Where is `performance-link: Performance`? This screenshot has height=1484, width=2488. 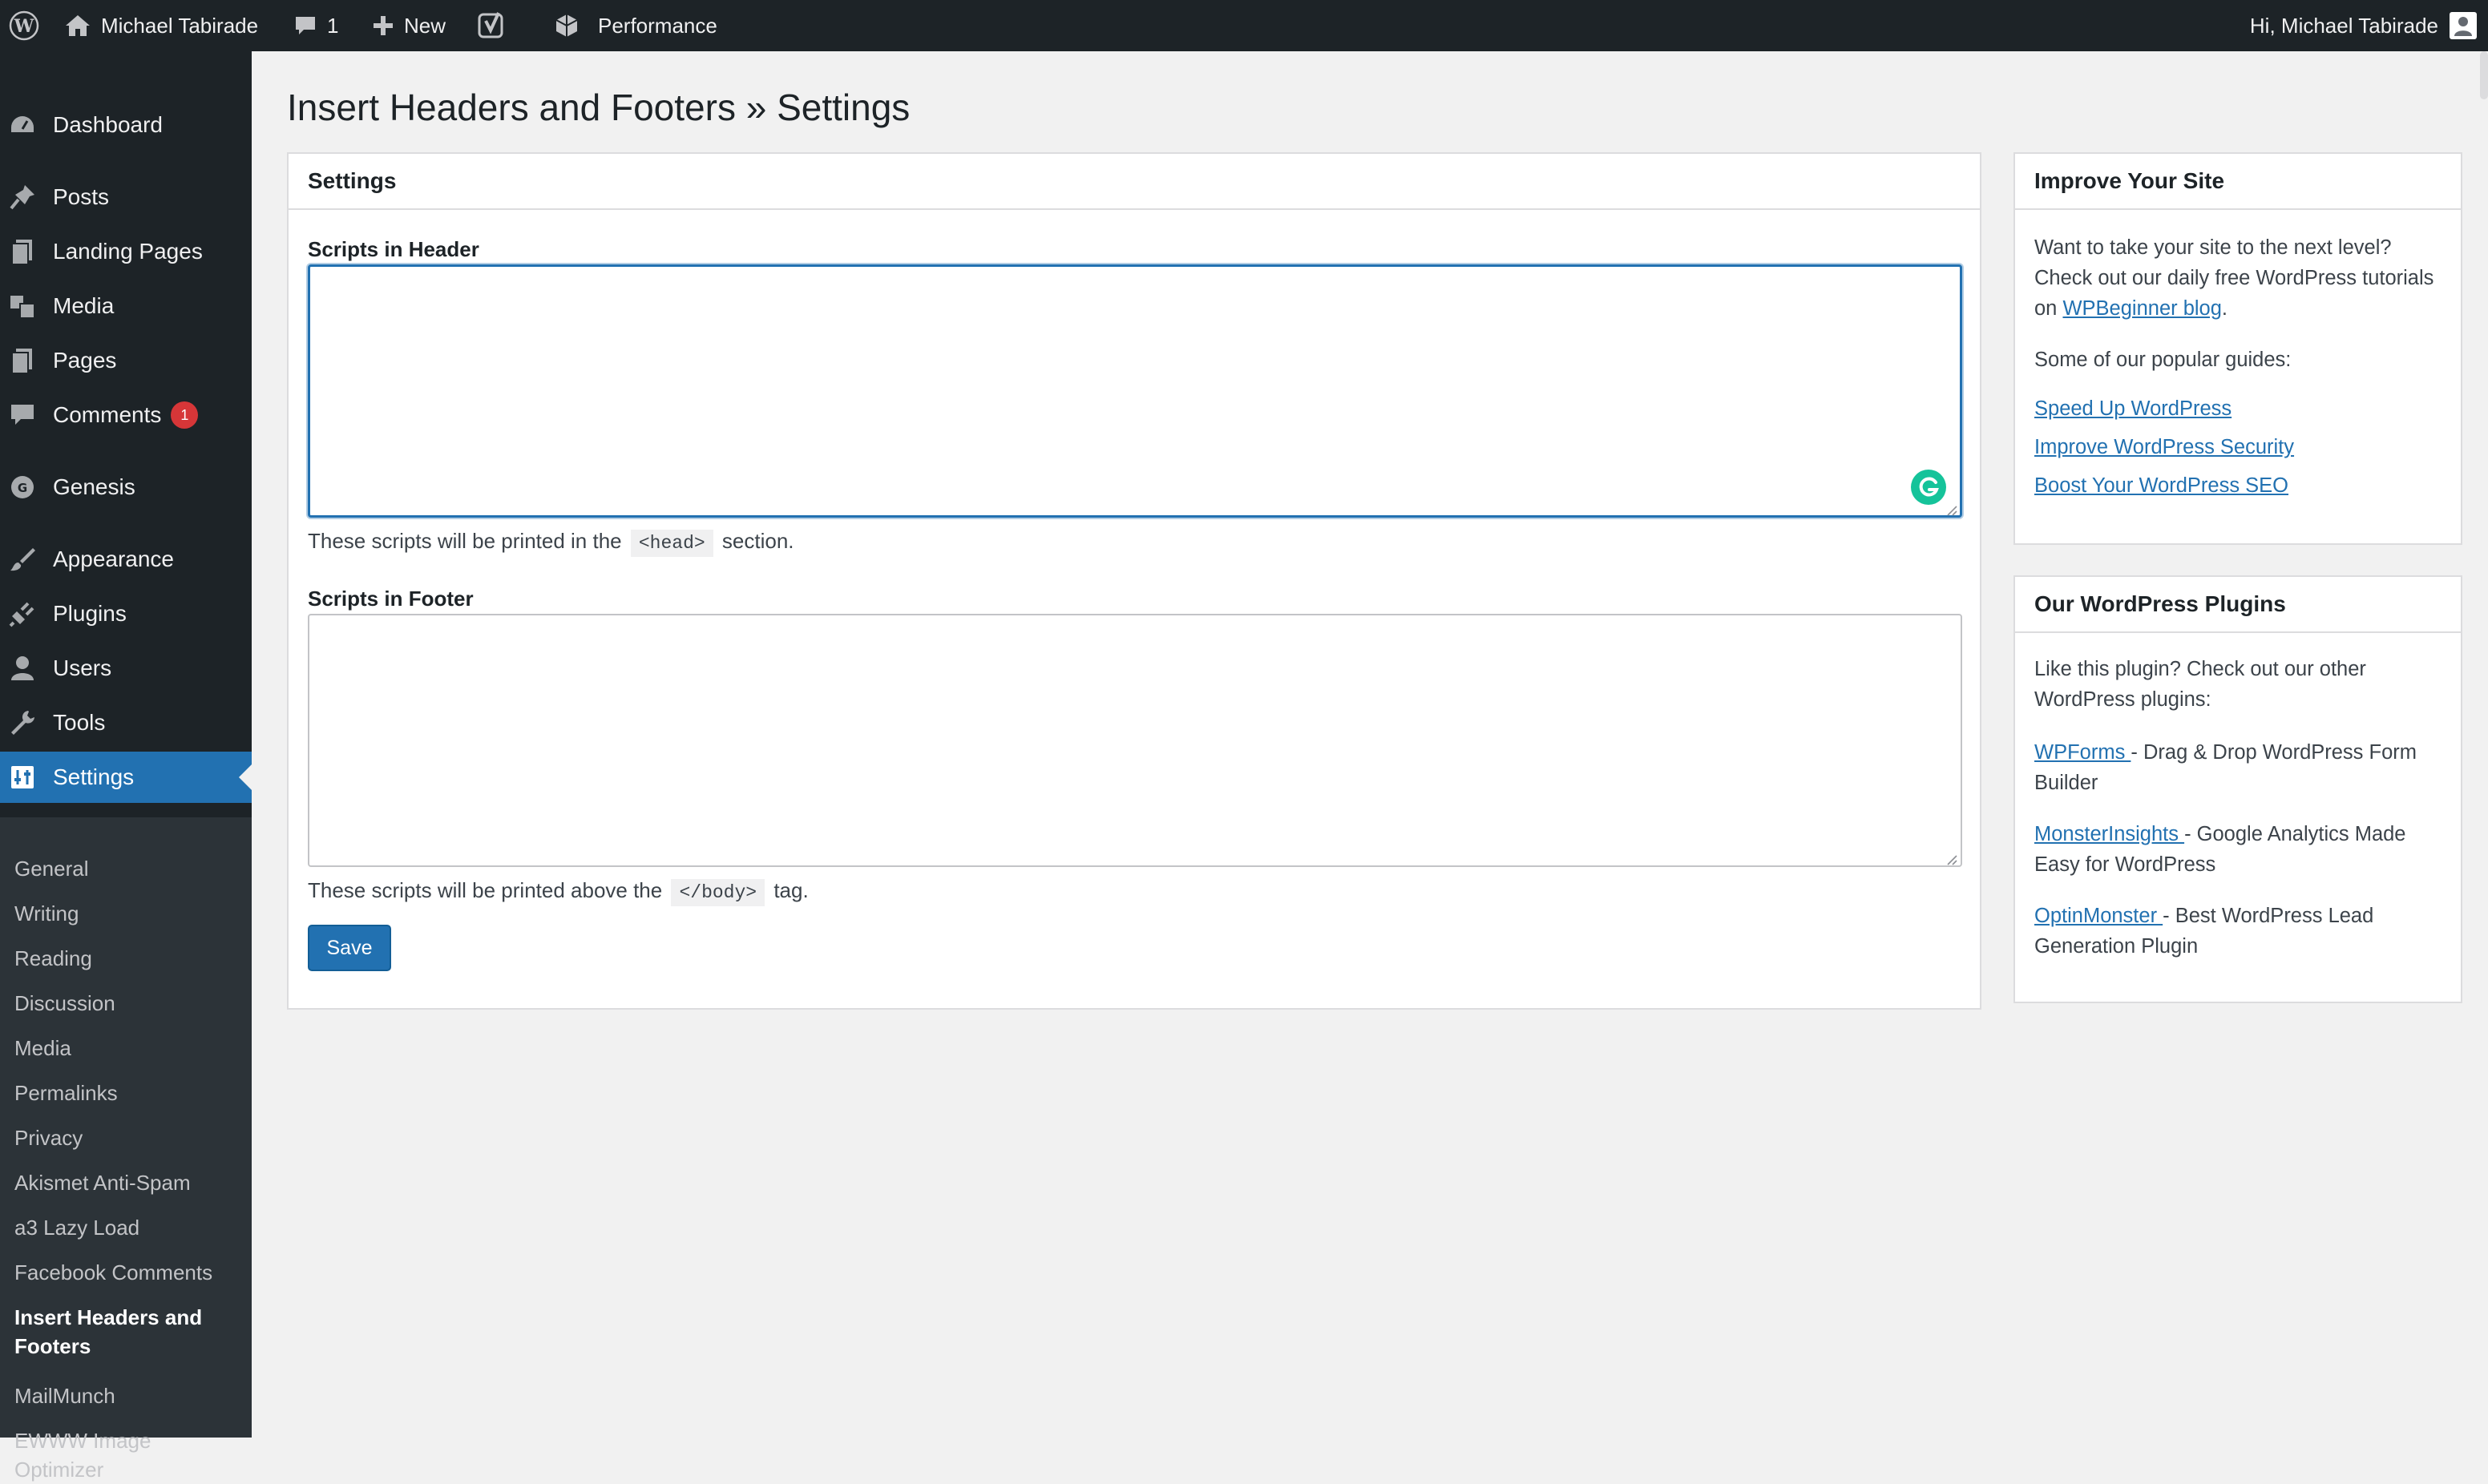
performance-link: Performance is located at coordinates (635, 26).